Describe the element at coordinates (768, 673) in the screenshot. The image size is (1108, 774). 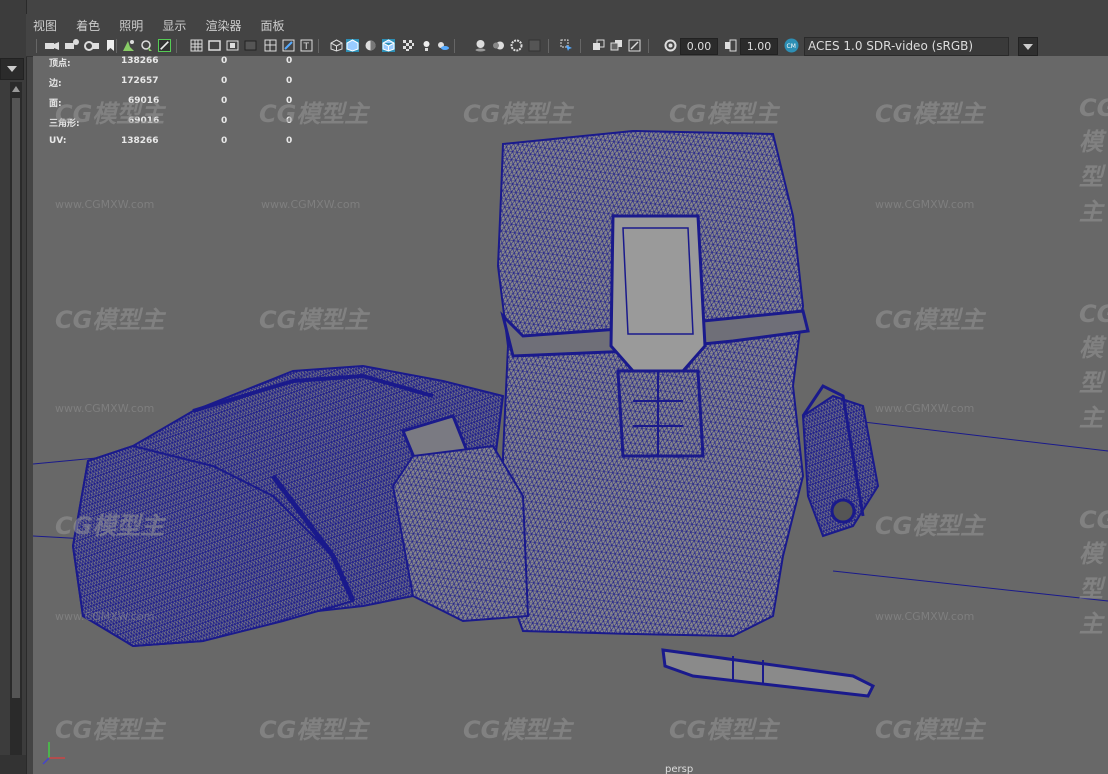
I see `strap-mesh` at that location.